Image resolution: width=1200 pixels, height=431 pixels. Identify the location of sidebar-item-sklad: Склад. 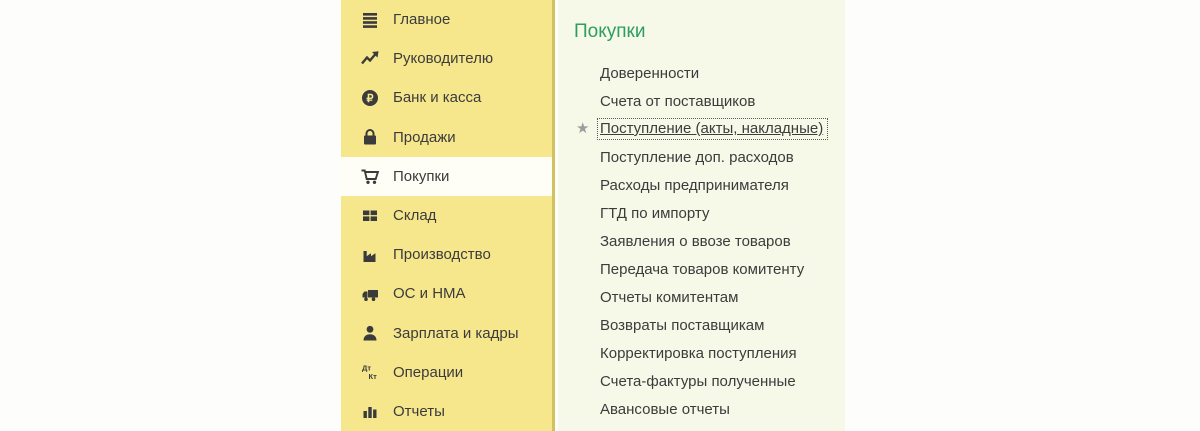
(446, 215).